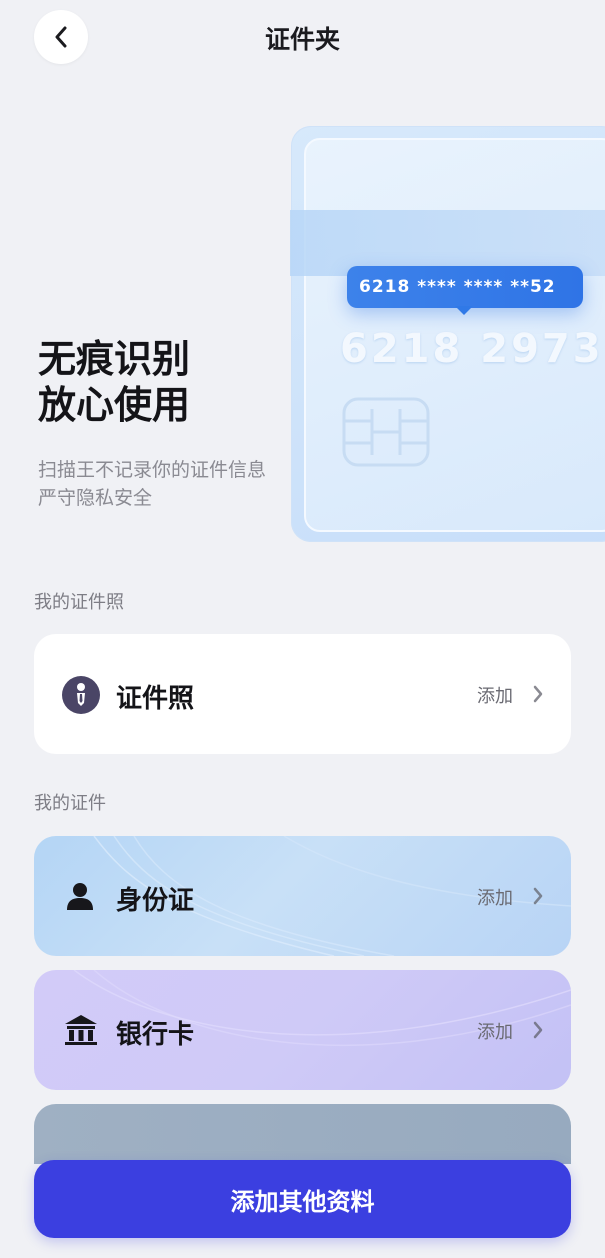 The width and height of the screenshot is (605, 1258). Describe the element at coordinates (81, 695) in the screenshot. I see `id-photo-icon` at that location.